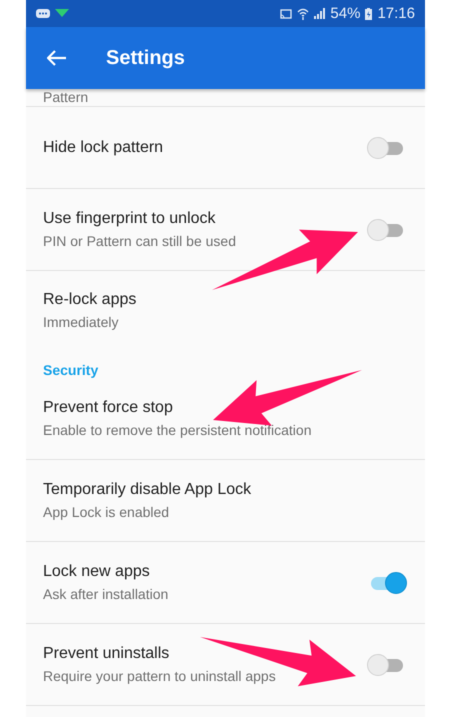 This screenshot has width=450, height=717. I want to click on setting-title: Temporarily disable App Lock, so click(147, 490).